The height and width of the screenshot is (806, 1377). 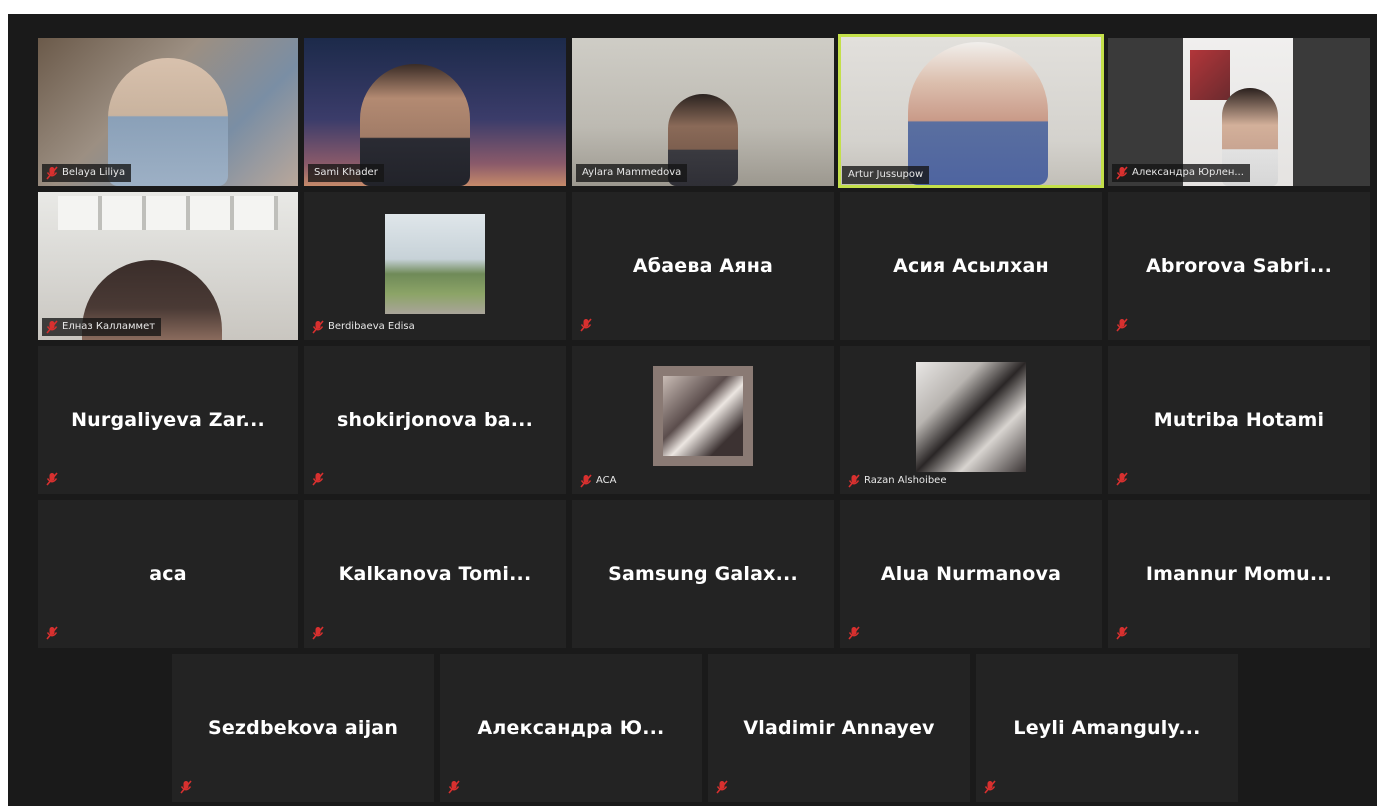 What do you see at coordinates (978, 113) in the screenshot?
I see `video-feed-person` at bounding box center [978, 113].